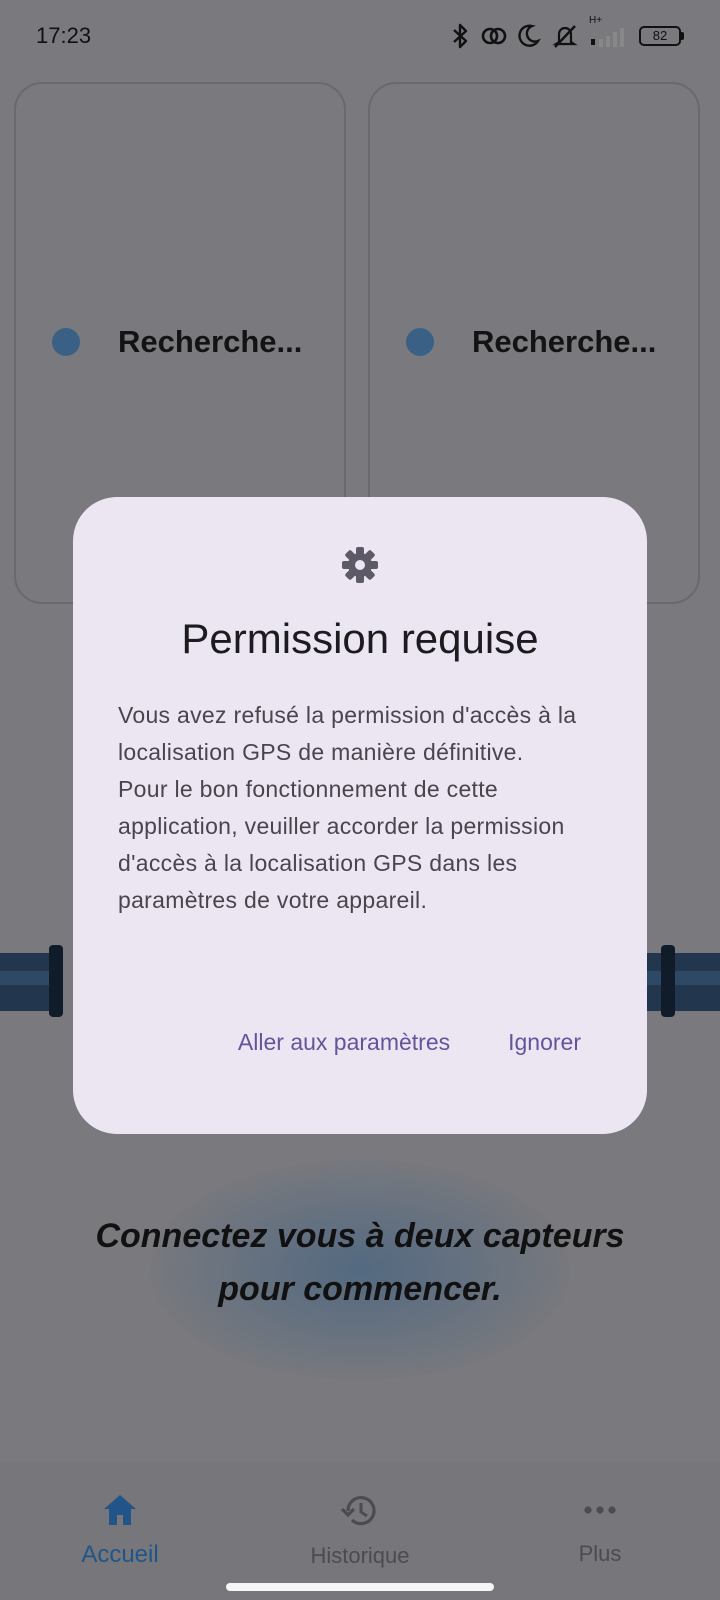 The width and height of the screenshot is (720, 1600). I want to click on bottom-navigation: Accueil Historique Plus, so click(360, 1531).